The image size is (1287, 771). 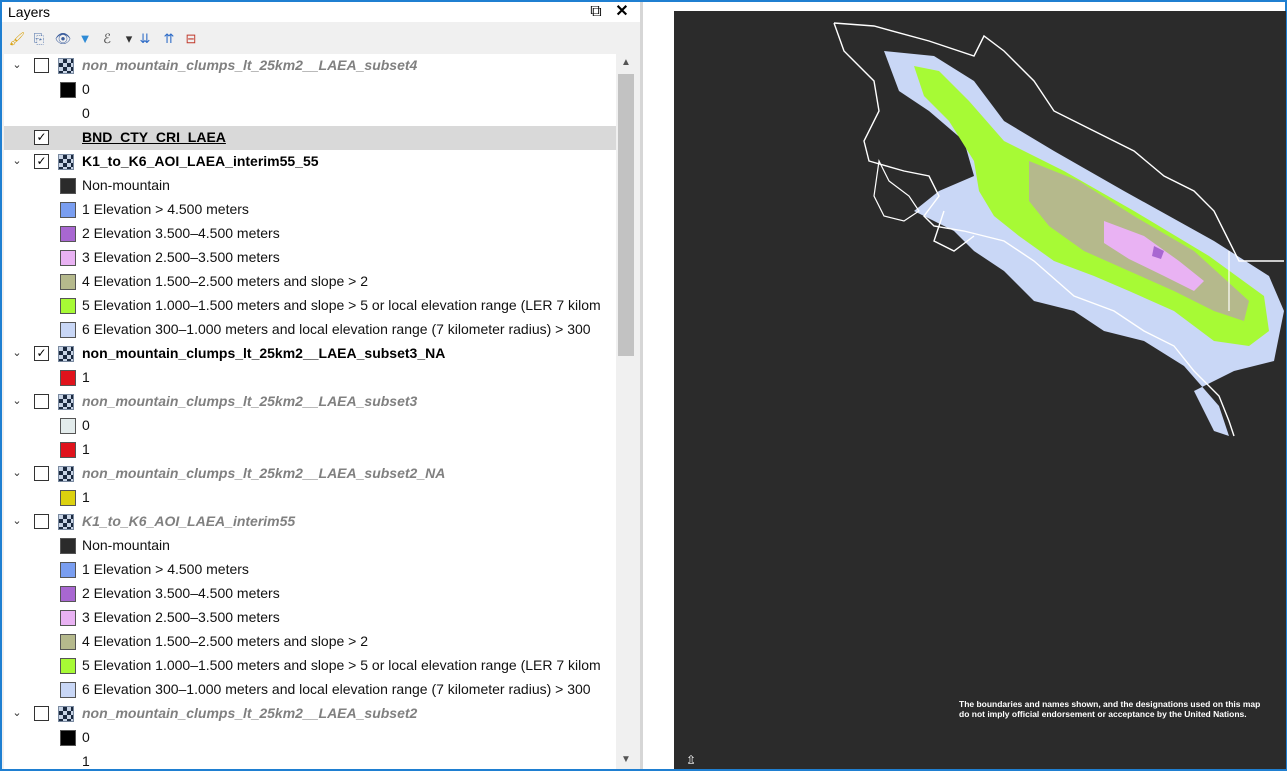 I want to click on float-panel-icon: ⧉, so click(x=596, y=12).